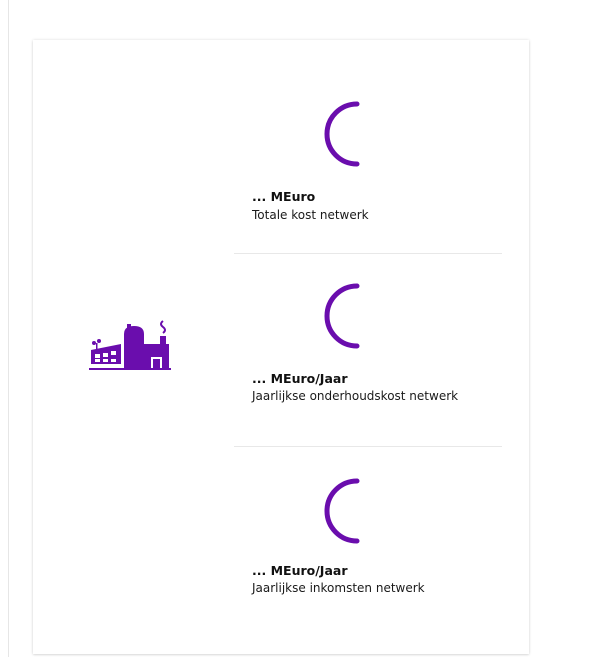  What do you see at coordinates (130, 345) in the screenshot?
I see `industrial-facility-icon` at bounding box center [130, 345].